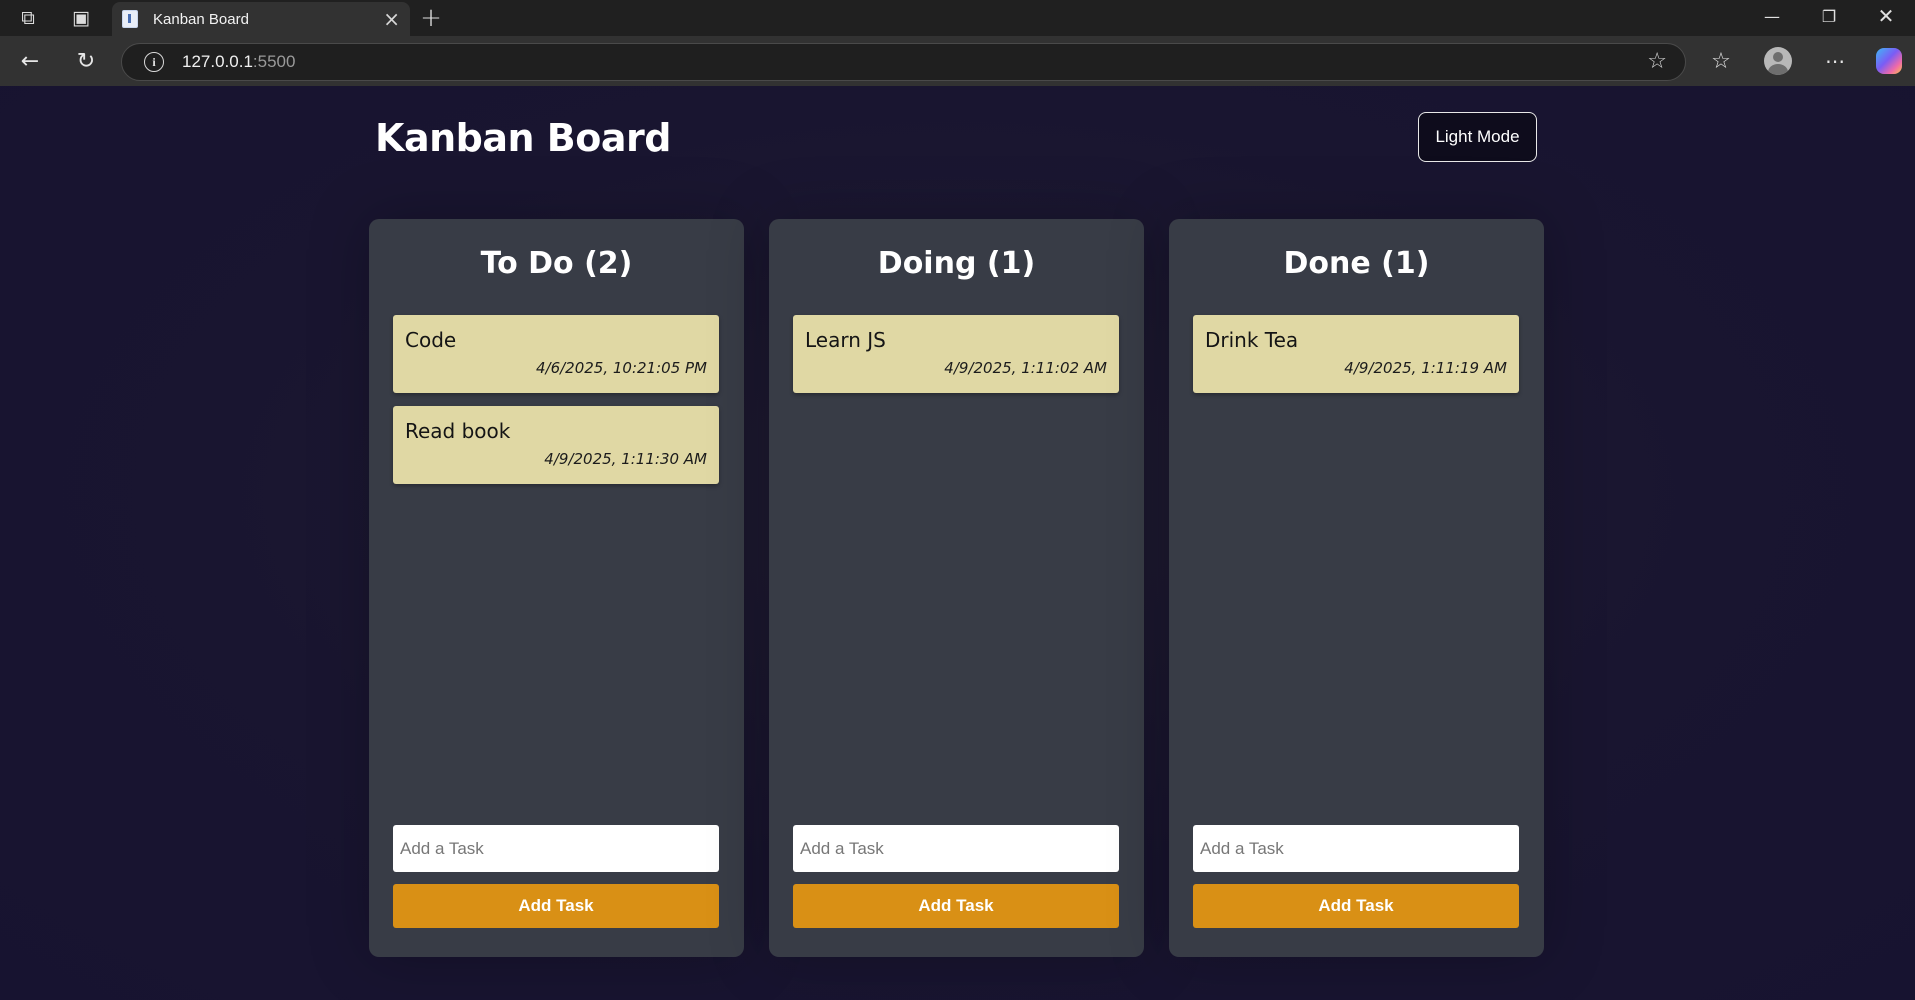 This screenshot has height=1000, width=1915. Describe the element at coordinates (28, 18) in the screenshot. I see `workspaces-icon: ⧉` at that location.